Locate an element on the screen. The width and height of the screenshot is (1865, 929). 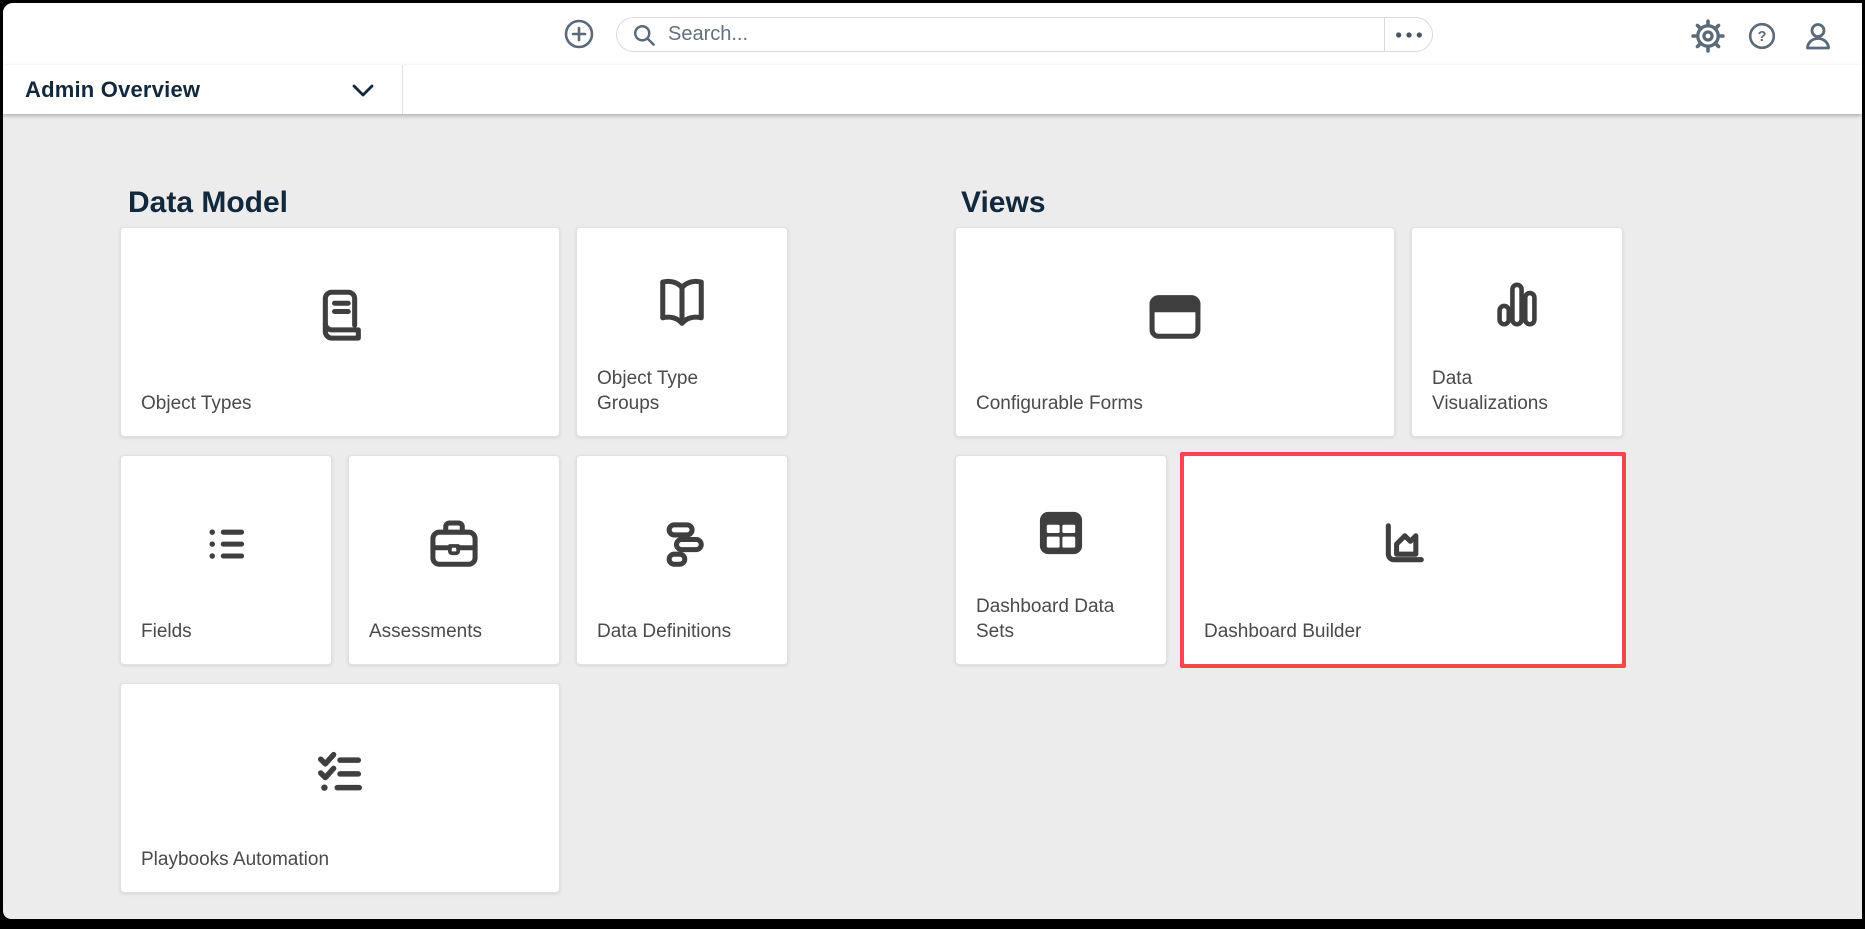
list-icon is located at coordinates (226, 537).